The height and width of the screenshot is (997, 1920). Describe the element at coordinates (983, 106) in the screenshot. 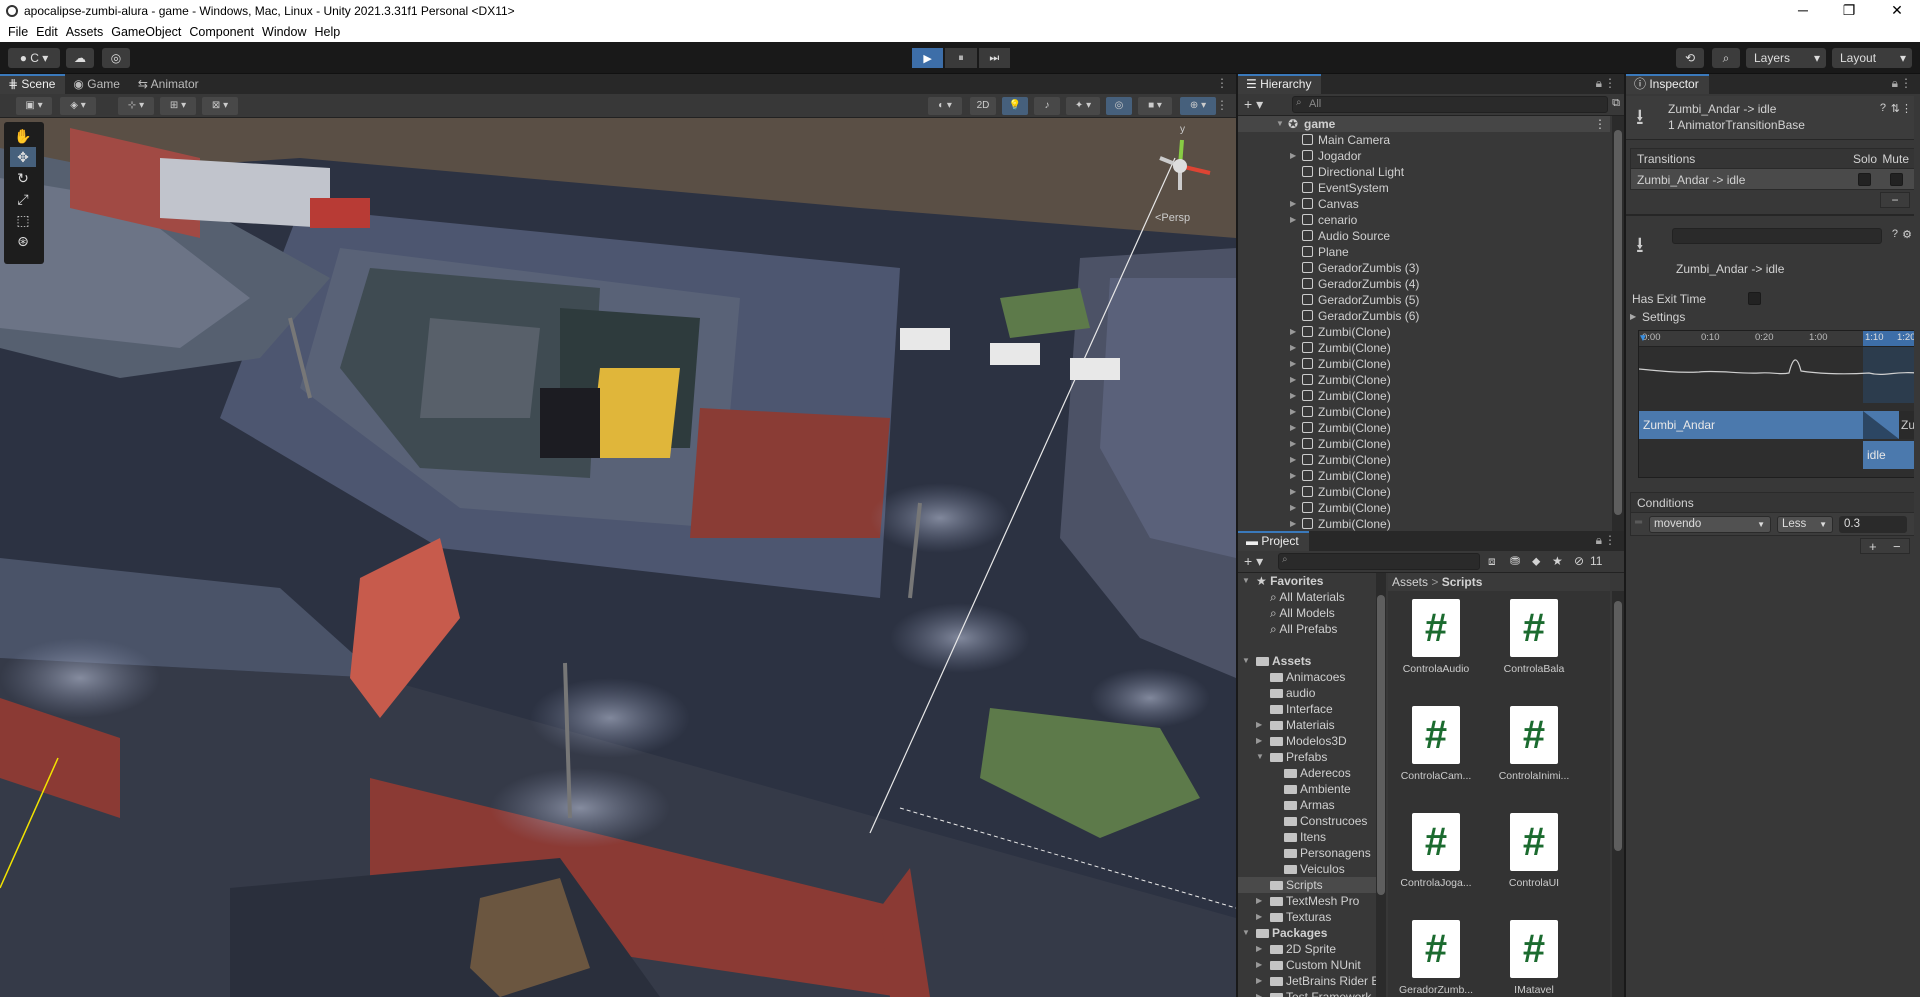

I see `2d-toggle: 2D` at that location.